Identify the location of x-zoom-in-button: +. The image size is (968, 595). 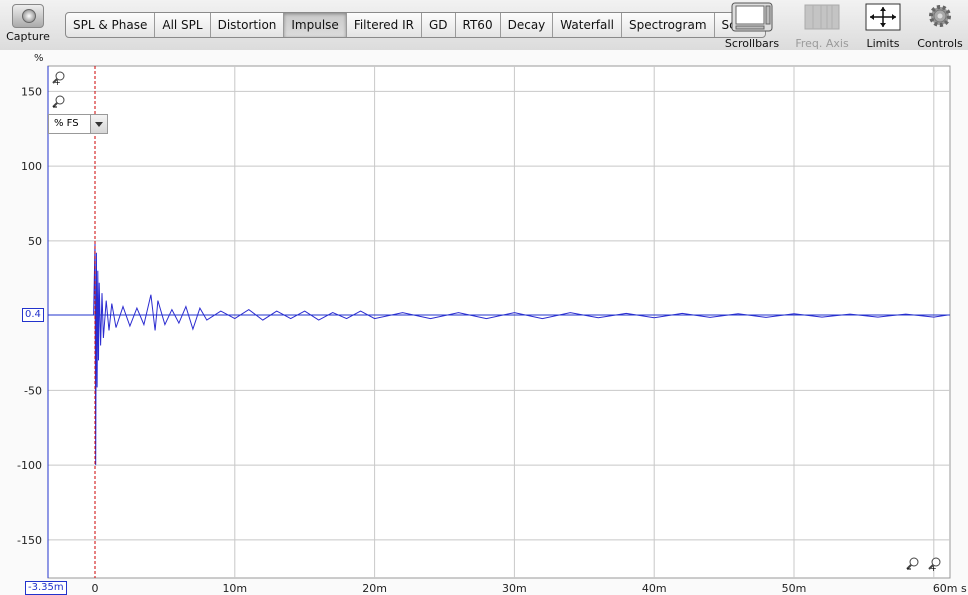
(935, 564).